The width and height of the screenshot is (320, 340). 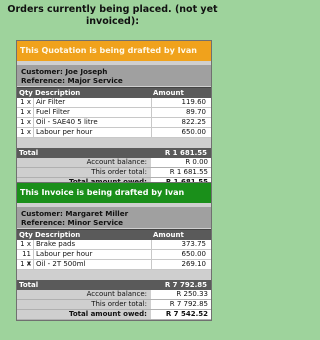 I want to click on item-amount: 373.75, so click(x=180, y=244).